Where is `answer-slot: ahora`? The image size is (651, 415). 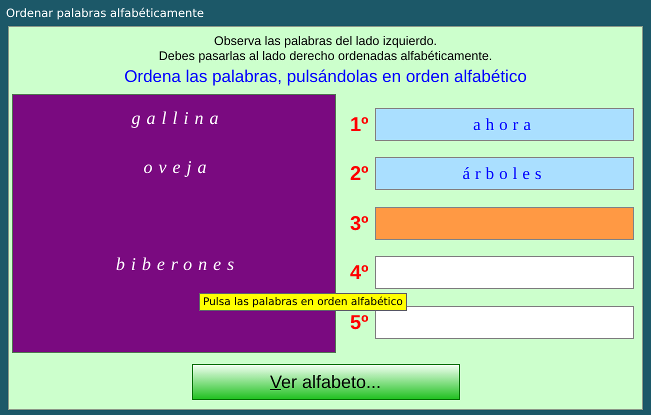
answer-slot: ahora is located at coordinates (504, 124).